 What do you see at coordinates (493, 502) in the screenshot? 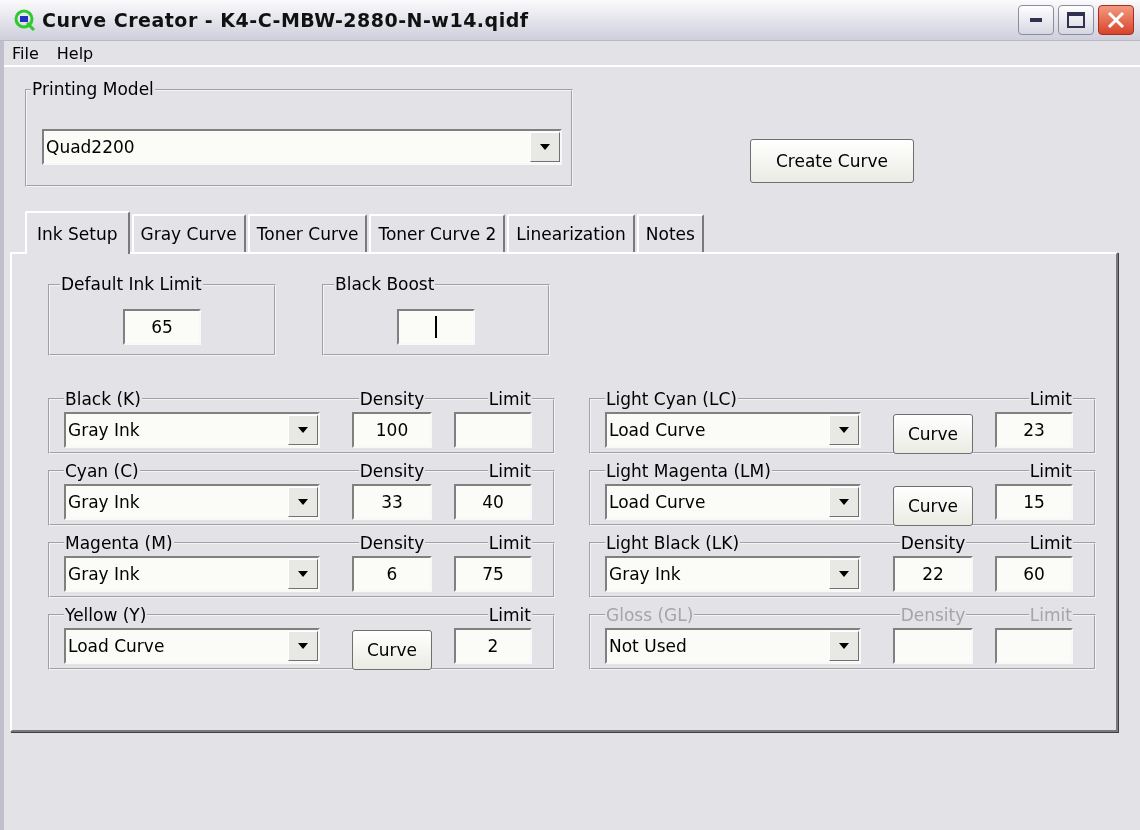
I see `limit-field: 40` at bounding box center [493, 502].